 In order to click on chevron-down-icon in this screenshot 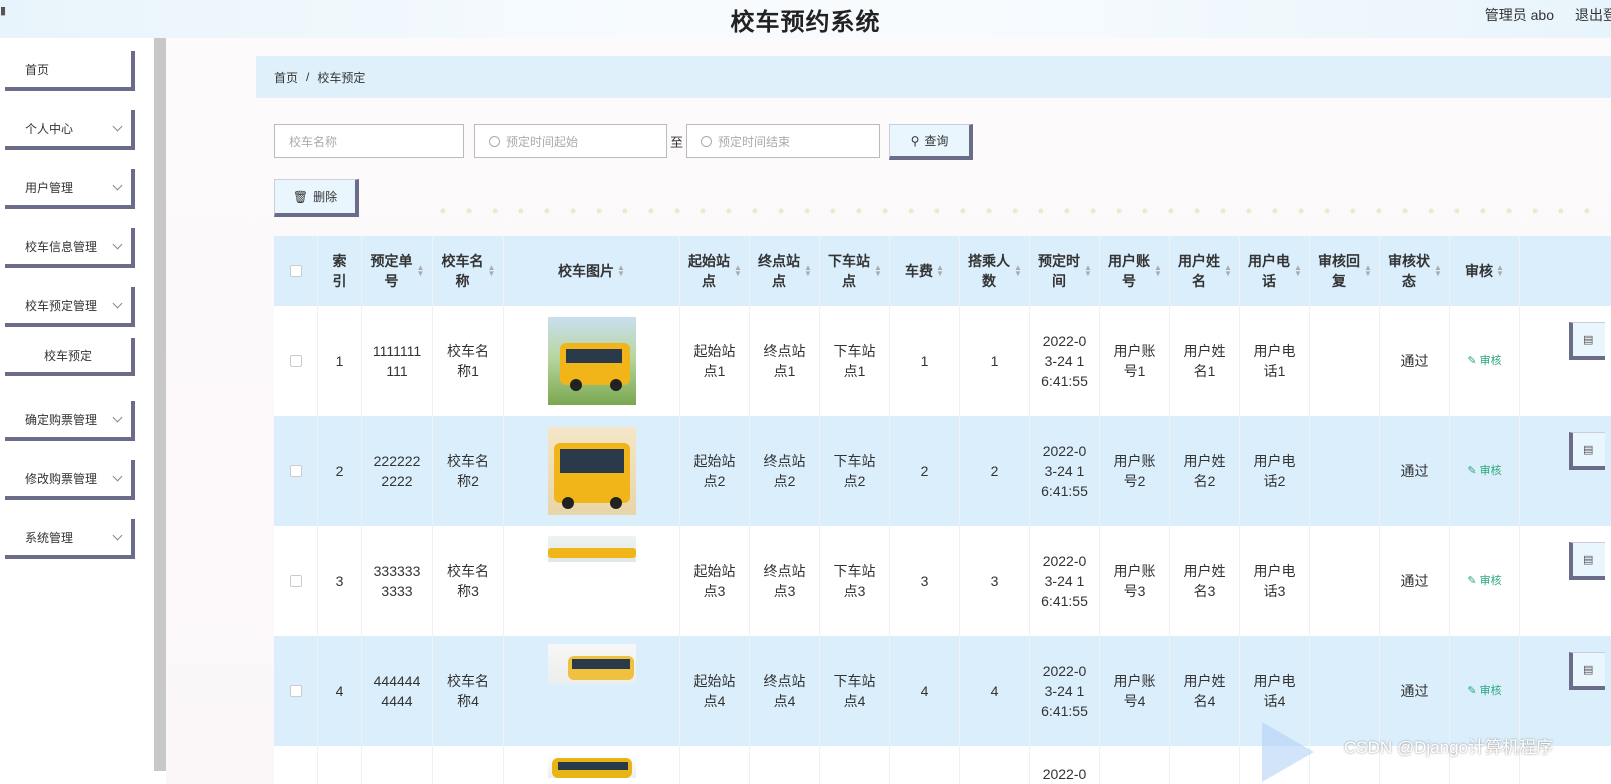, I will do `click(117, 476)`.